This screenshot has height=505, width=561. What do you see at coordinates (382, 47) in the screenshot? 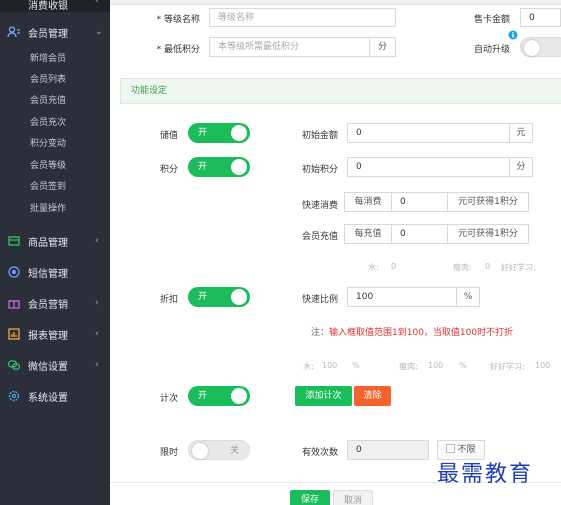
I see `min-points-unit: 分` at bounding box center [382, 47].